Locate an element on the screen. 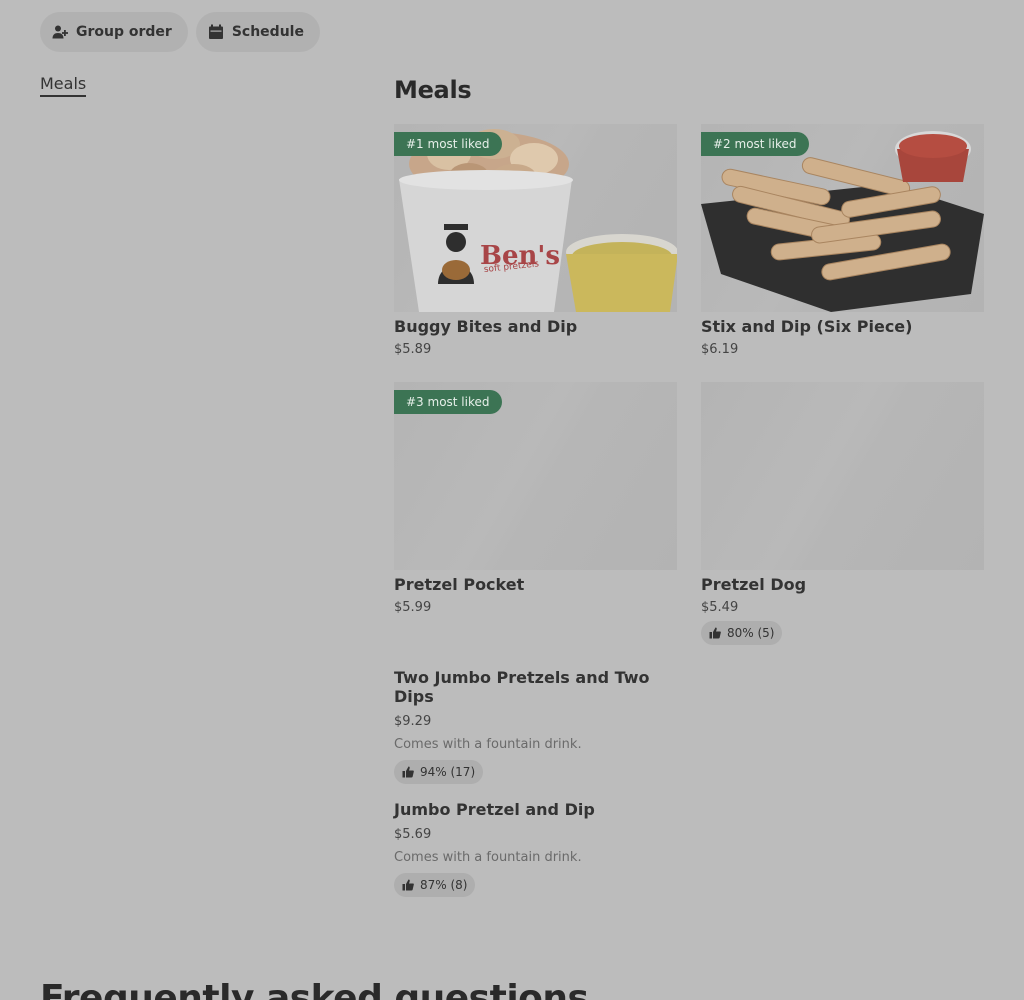 This screenshot has height=1000, width=1024. item-name: Two Jumbo Pretzels and Two Dips is located at coordinates (522, 687).